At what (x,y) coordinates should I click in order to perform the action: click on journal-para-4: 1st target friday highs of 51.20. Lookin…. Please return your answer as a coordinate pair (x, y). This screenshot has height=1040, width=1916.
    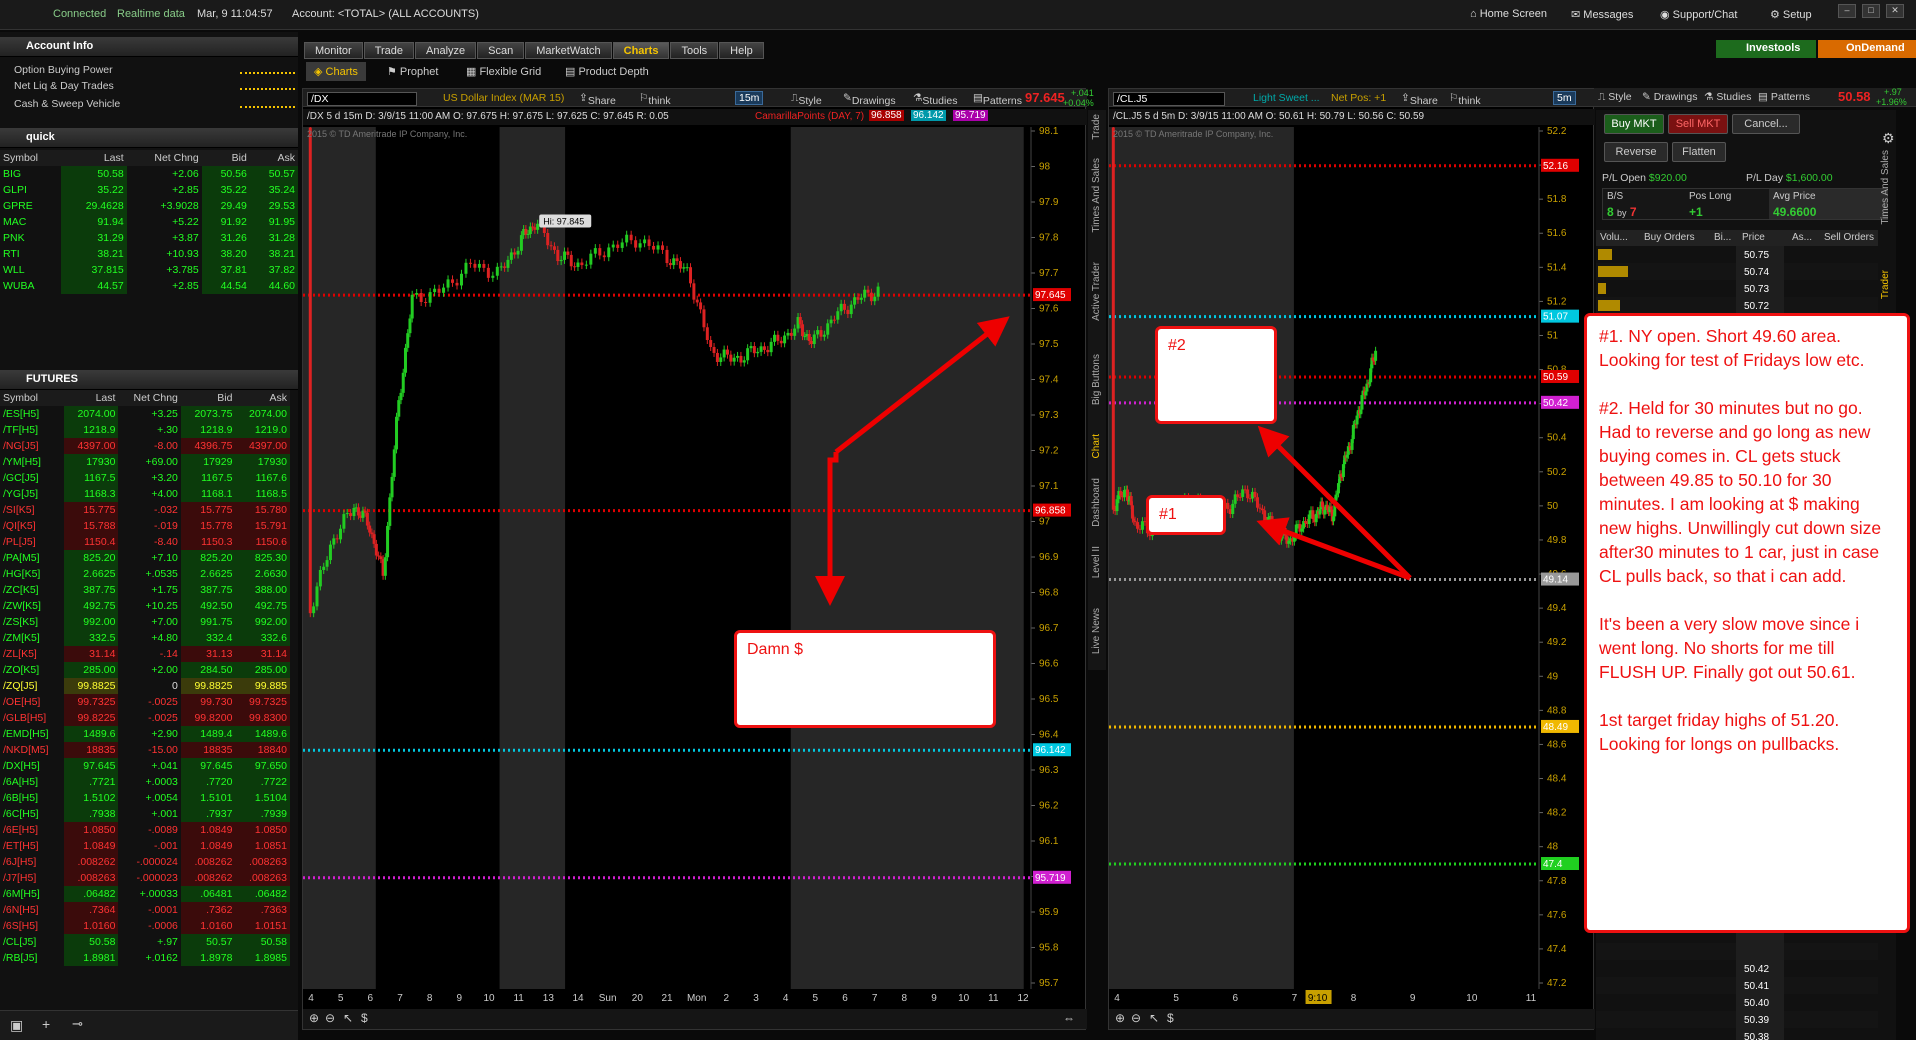
    Looking at the image, I should click on (1719, 732).